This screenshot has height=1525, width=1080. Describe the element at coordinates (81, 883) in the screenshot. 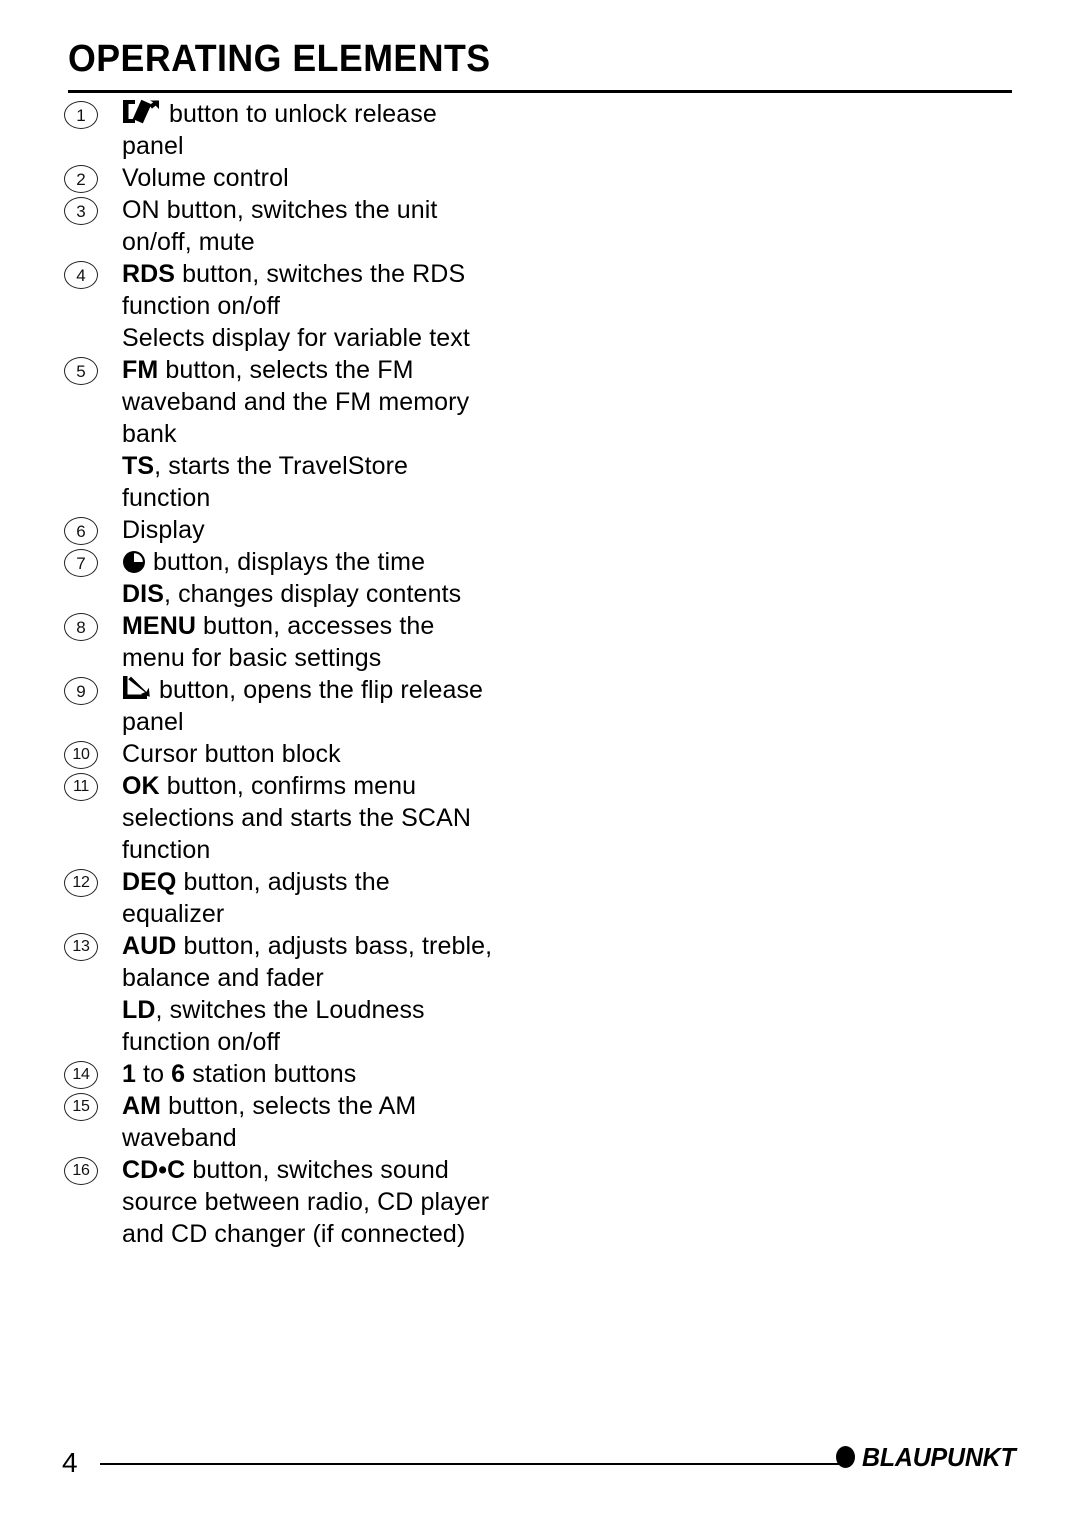

I see `item-number-badge: 12` at that location.